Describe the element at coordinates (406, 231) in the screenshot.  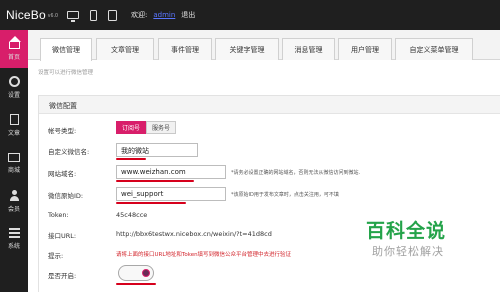
I see `watermark-title: 百科全说` at that location.